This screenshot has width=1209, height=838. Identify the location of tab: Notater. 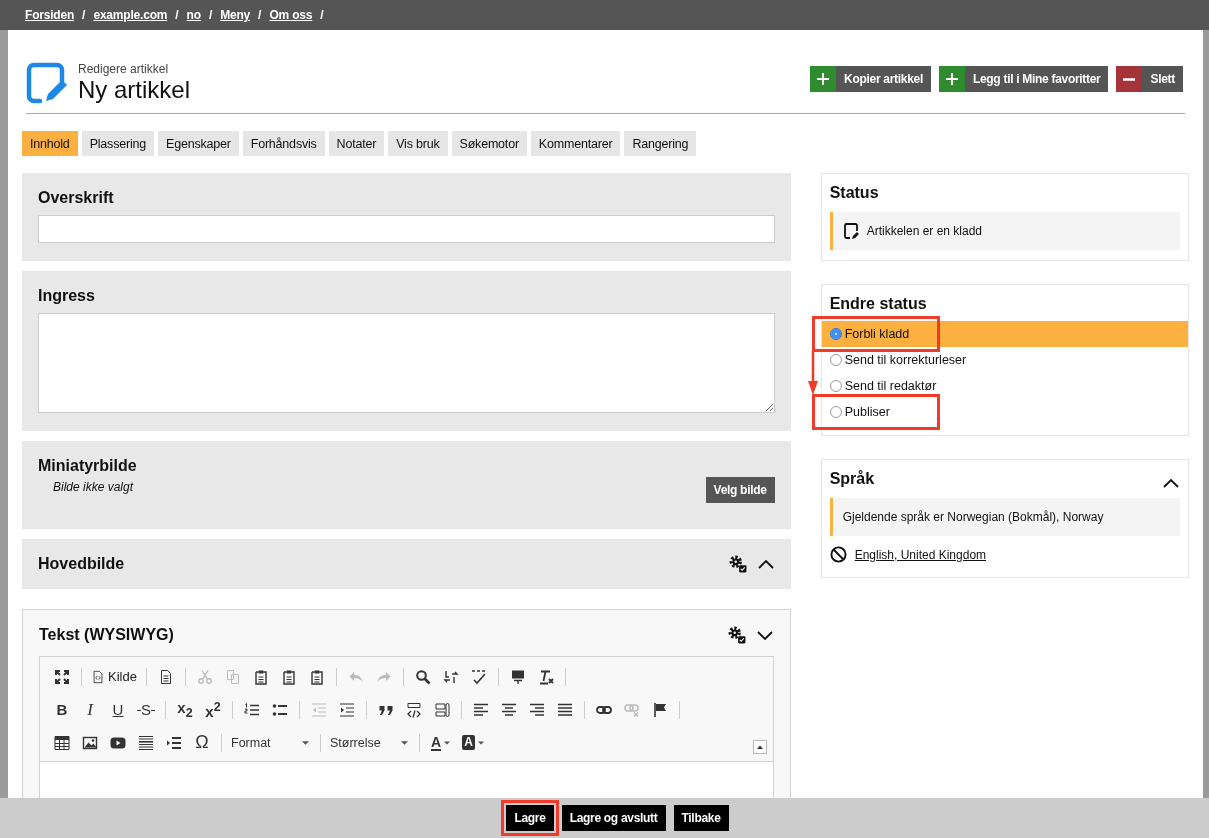
(356, 143).